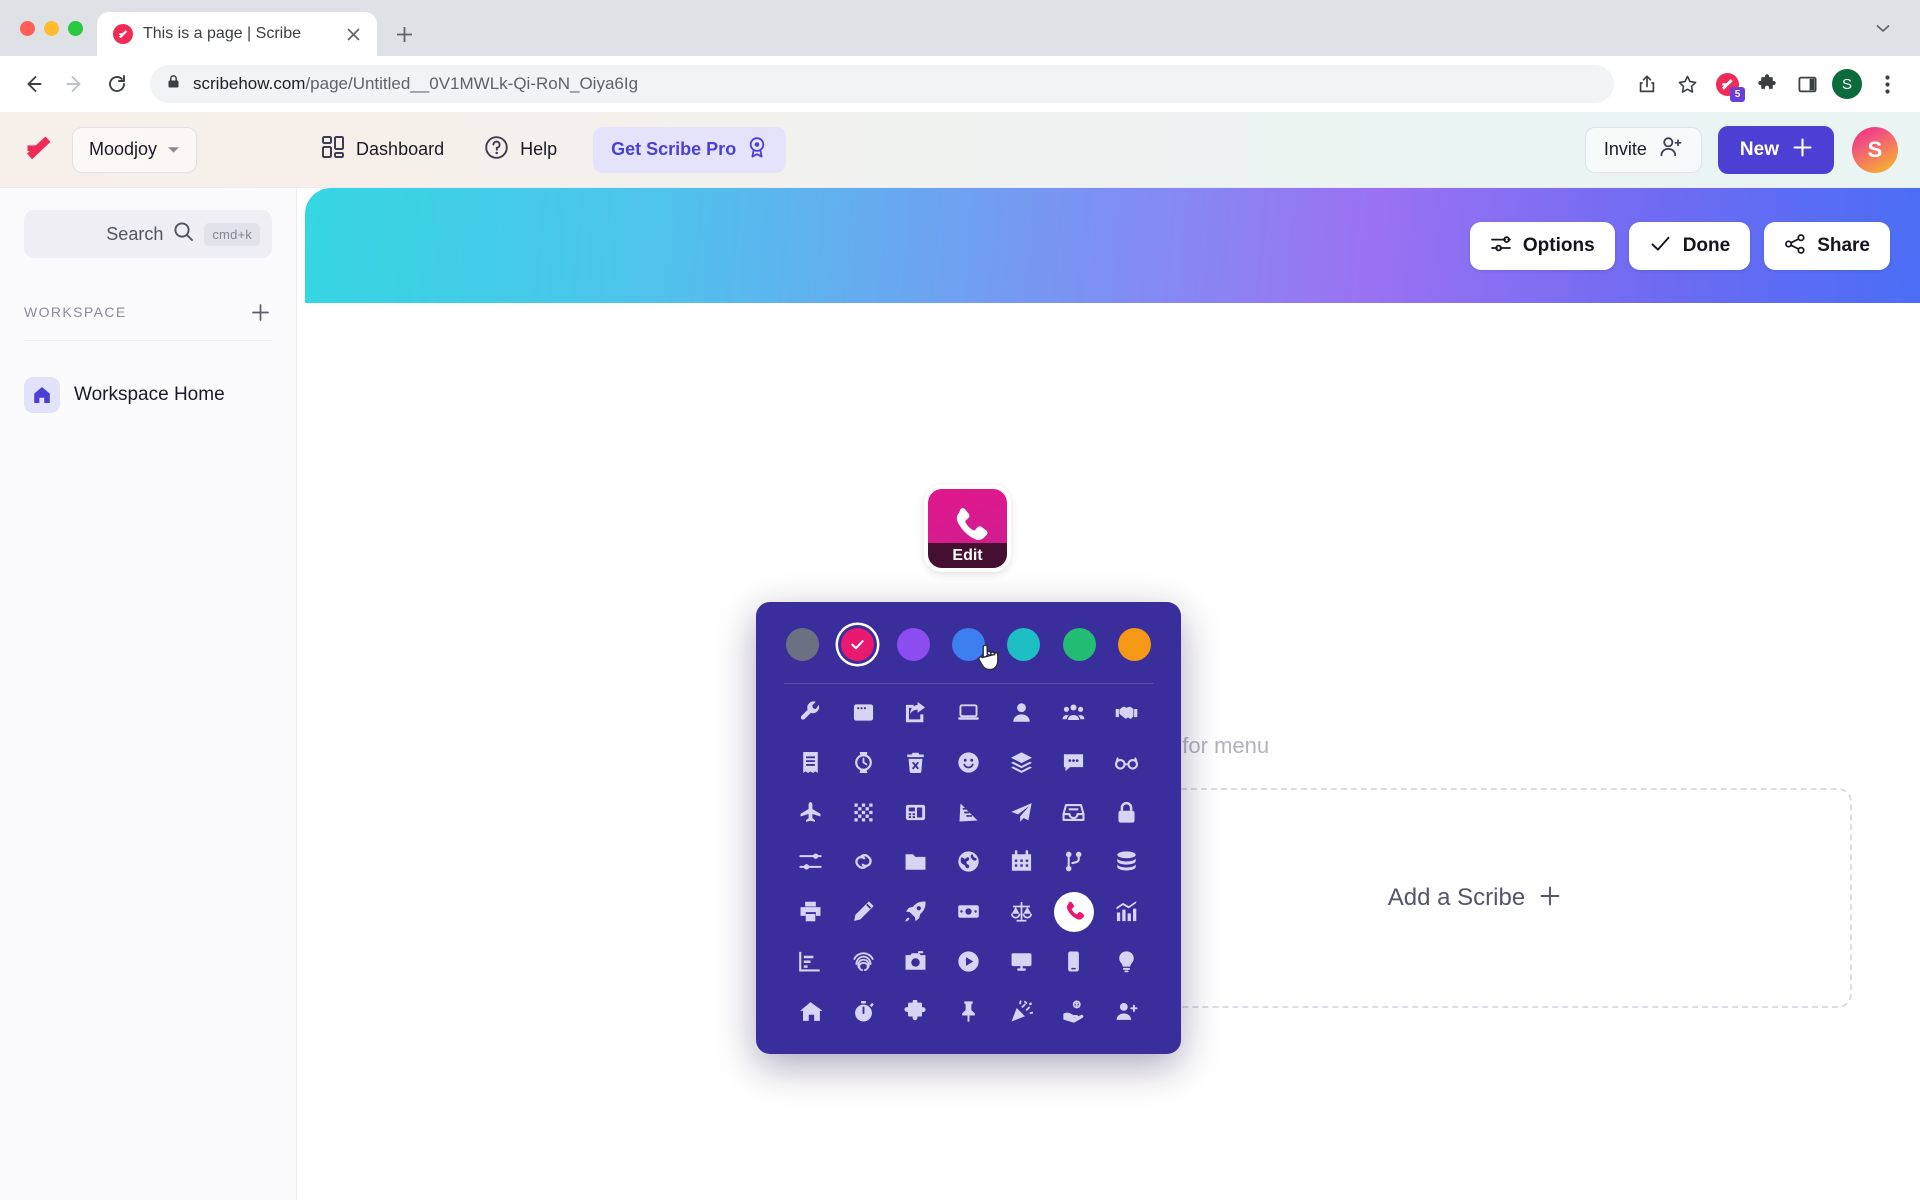 The height and width of the screenshot is (1200, 1920). I want to click on picker-icon-pin-icon, so click(968, 1011).